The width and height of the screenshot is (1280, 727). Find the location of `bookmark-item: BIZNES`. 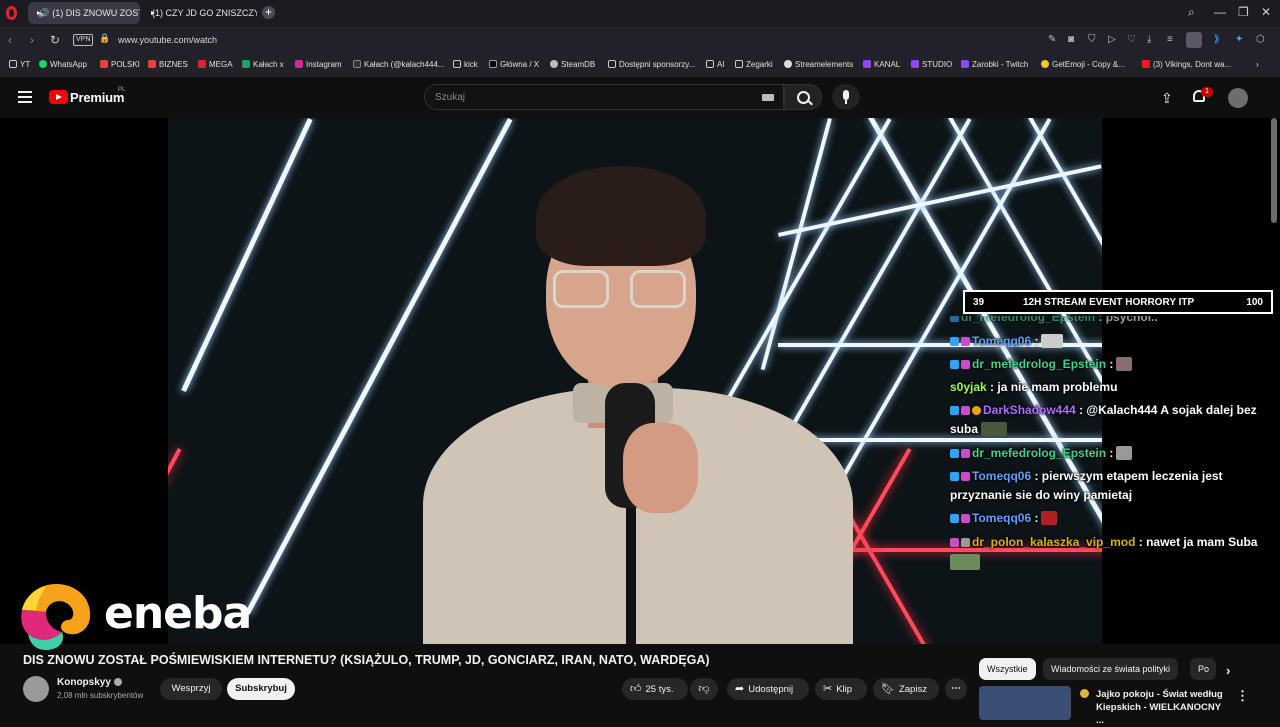

bookmark-item: BIZNES is located at coordinates (168, 64).